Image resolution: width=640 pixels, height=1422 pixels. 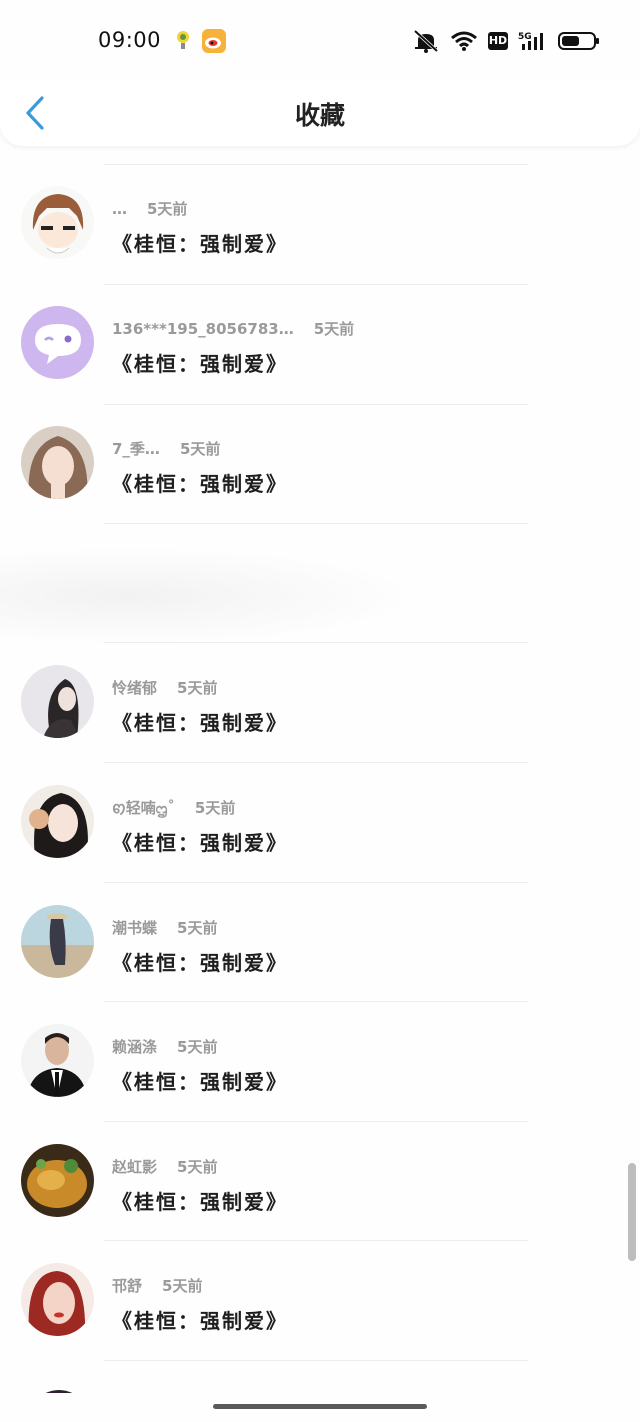 I want to click on list-item: 潮书蝶 5天前 《桂恒：强制爱》, so click(x=320, y=964).